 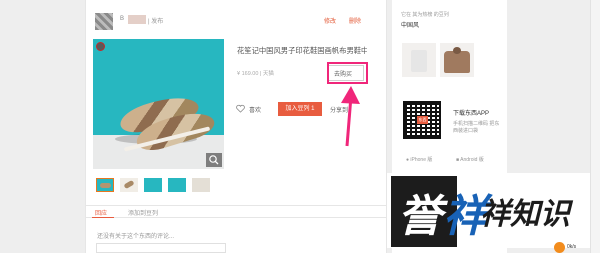 What do you see at coordinates (240, 108) in the screenshot?
I see `heart-icon` at bounding box center [240, 108].